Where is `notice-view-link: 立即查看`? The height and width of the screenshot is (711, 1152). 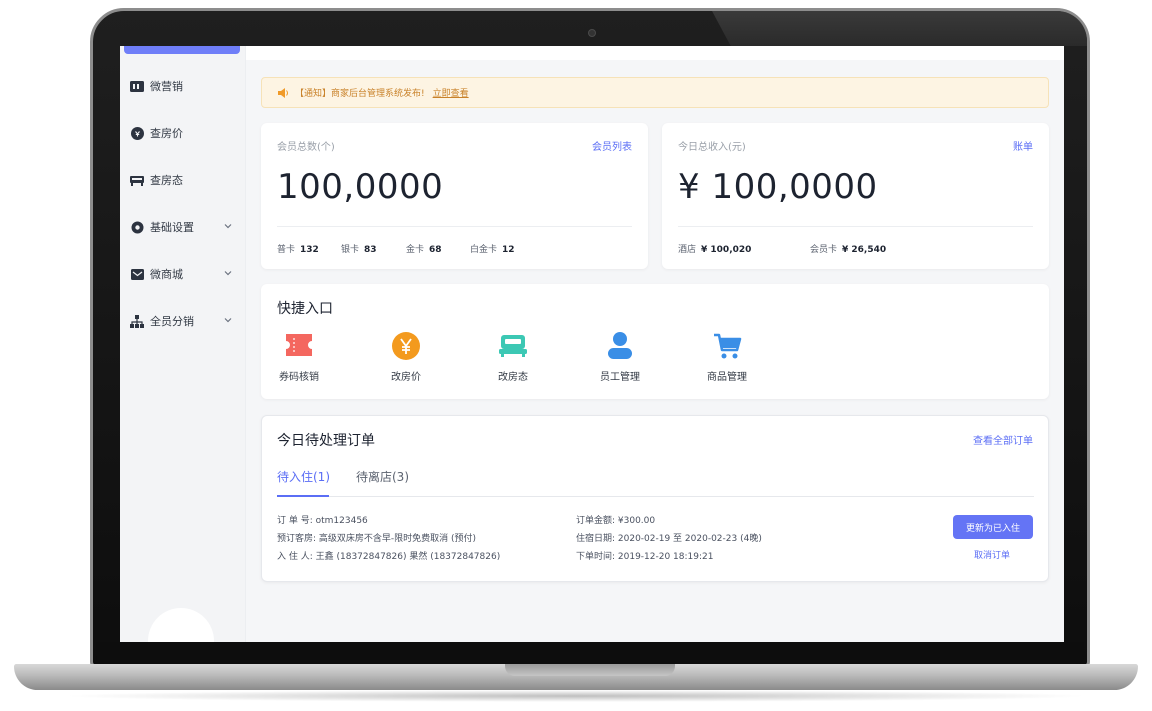
notice-view-link: 立即查看 is located at coordinates (451, 92).